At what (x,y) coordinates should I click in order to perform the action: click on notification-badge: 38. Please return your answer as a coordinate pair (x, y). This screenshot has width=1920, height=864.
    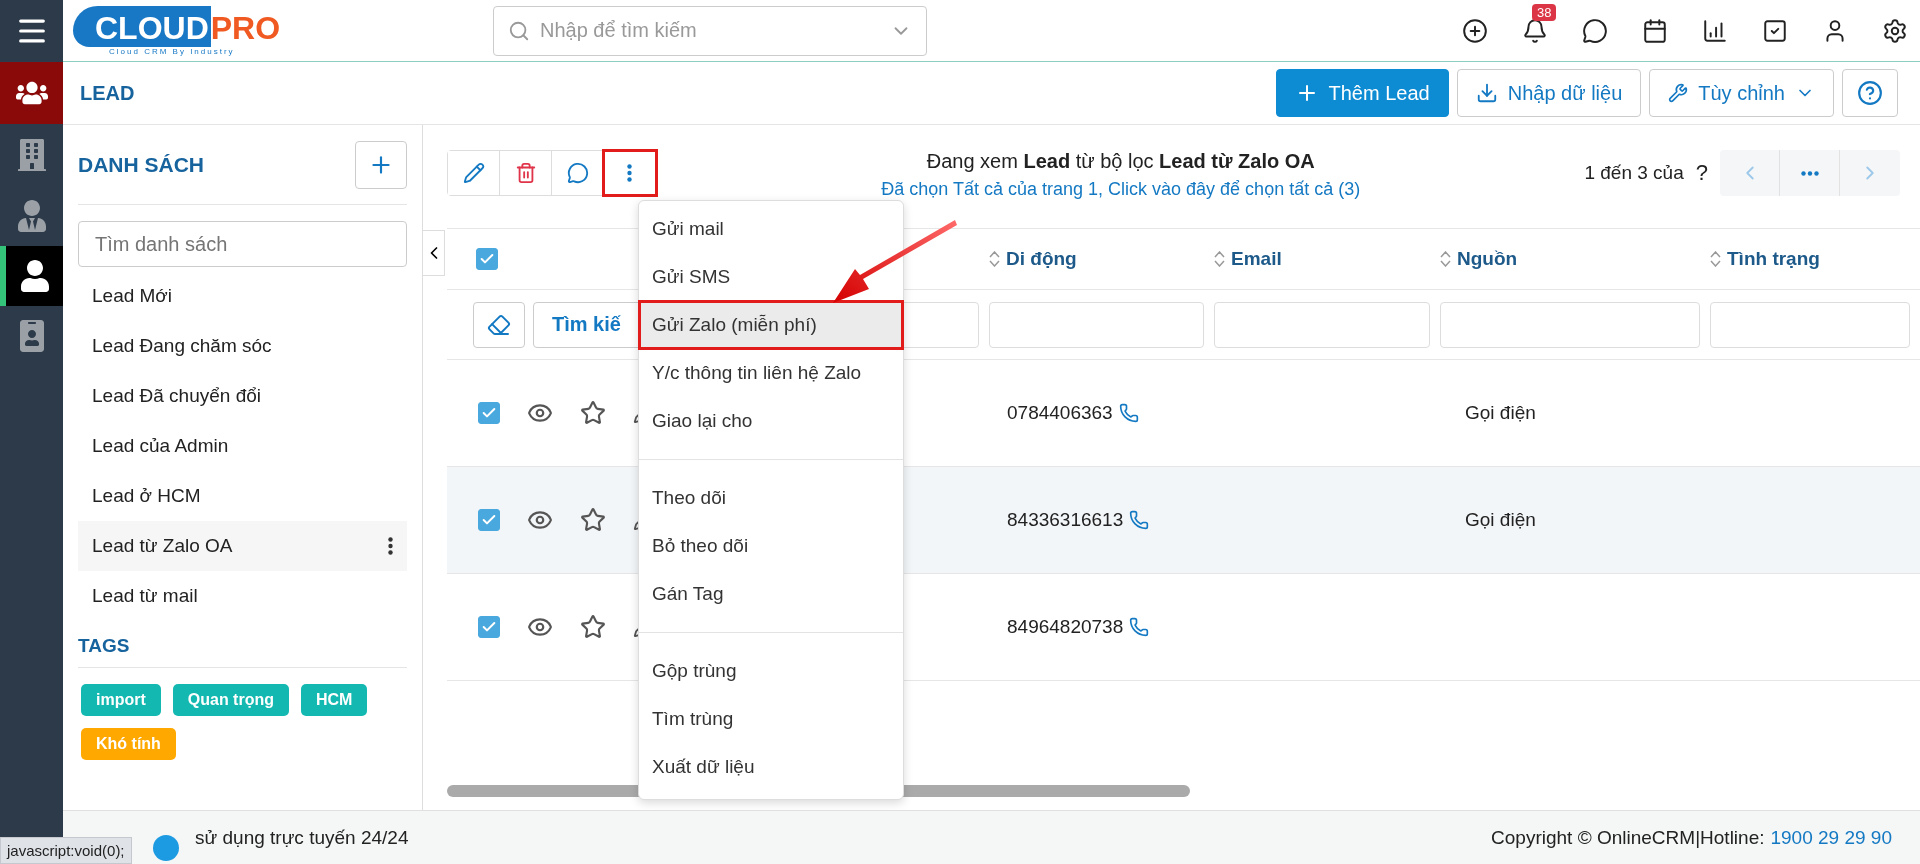
    Looking at the image, I should click on (1544, 12).